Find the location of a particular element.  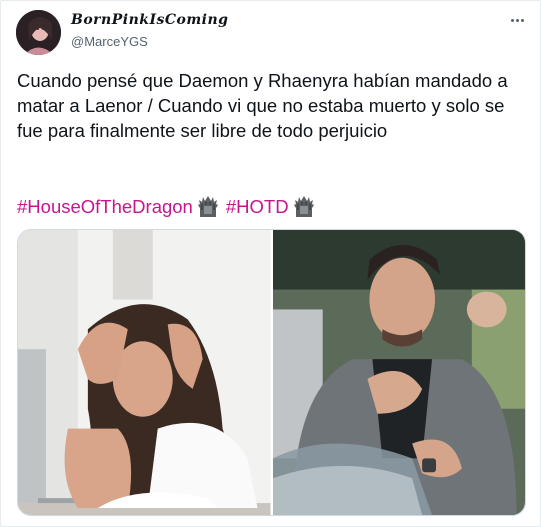

user-handle: @MarceYGS is located at coordinates (109, 41).